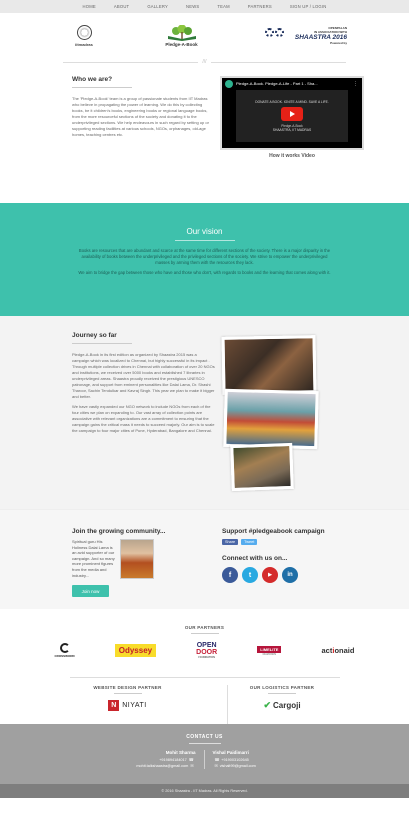 Image resolution: width=409 pixels, height=829 pixels. Describe the element at coordinates (114, 705) in the screenshot. I see `niyati-n-icon: N` at that location.